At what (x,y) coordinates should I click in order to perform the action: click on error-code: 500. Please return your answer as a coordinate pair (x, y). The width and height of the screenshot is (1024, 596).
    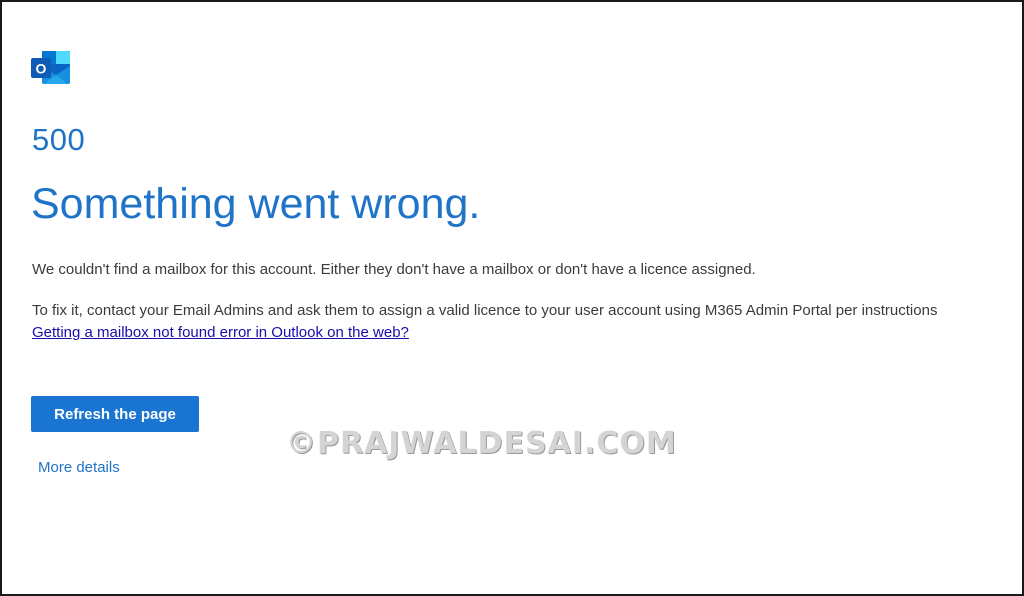
    Looking at the image, I should click on (59, 139).